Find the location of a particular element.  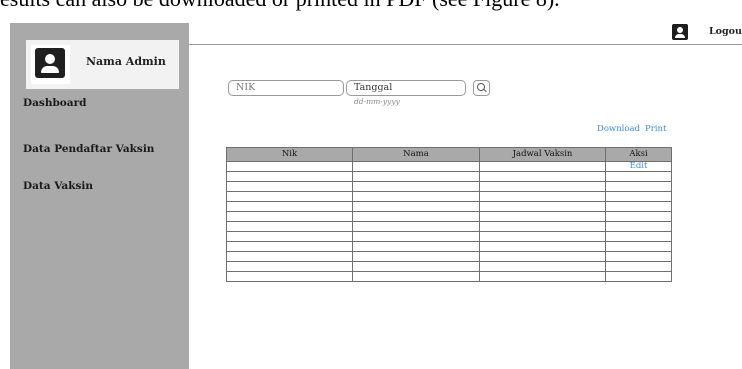

column-header-nama: Nama is located at coordinates (416, 154).